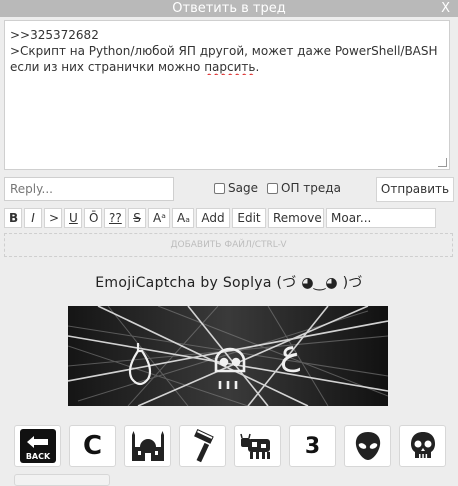  I want to click on window-titlebar: Ответить в тред X, so click(229, 8).